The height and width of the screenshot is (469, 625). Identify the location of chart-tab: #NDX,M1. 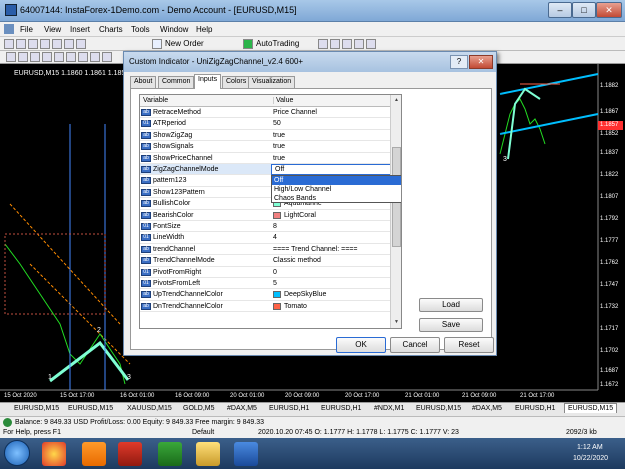
(389, 408).